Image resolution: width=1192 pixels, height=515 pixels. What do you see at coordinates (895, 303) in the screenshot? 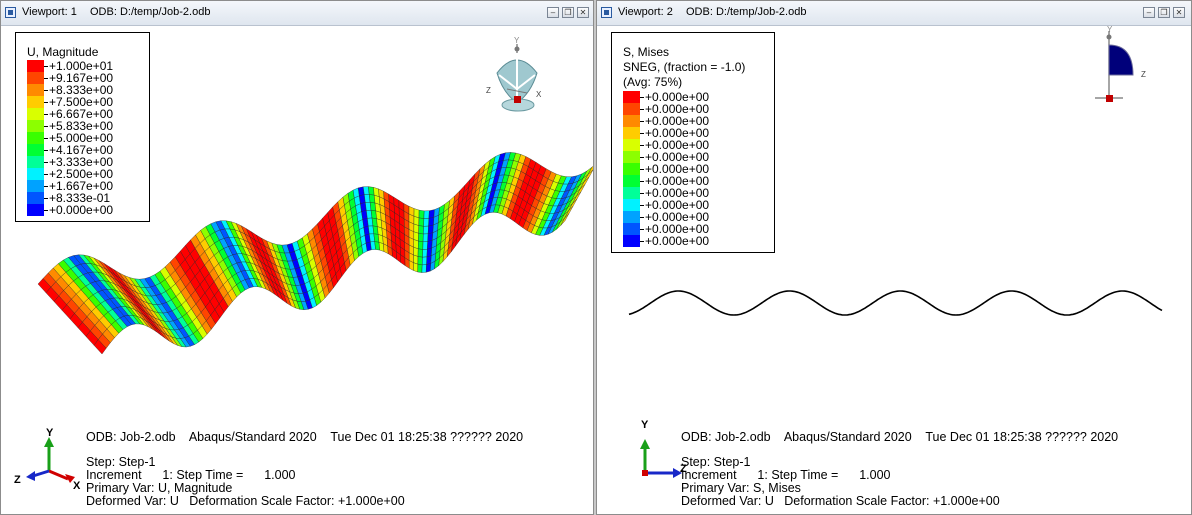
I see `deformed-edge-line` at bounding box center [895, 303].